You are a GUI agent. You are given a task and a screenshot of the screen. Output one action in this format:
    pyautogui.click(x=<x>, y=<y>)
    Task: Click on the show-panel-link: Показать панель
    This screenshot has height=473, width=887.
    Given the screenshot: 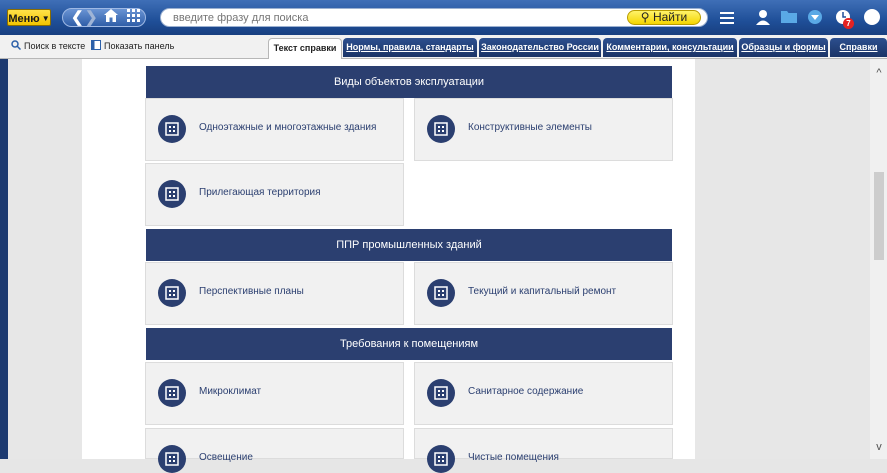 What is the action you would take?
    pyautogui.click(x=132, y=46)
    